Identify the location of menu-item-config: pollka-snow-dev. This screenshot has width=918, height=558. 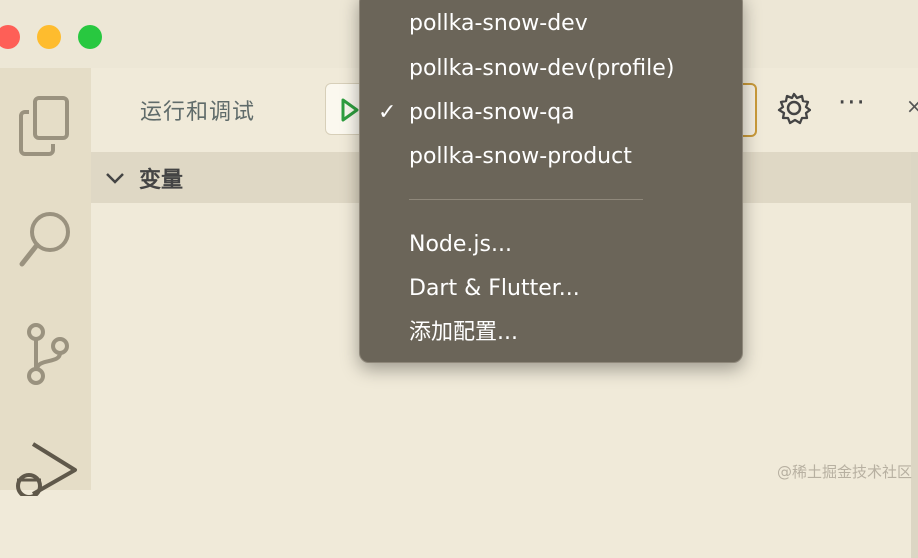
(551, 24).